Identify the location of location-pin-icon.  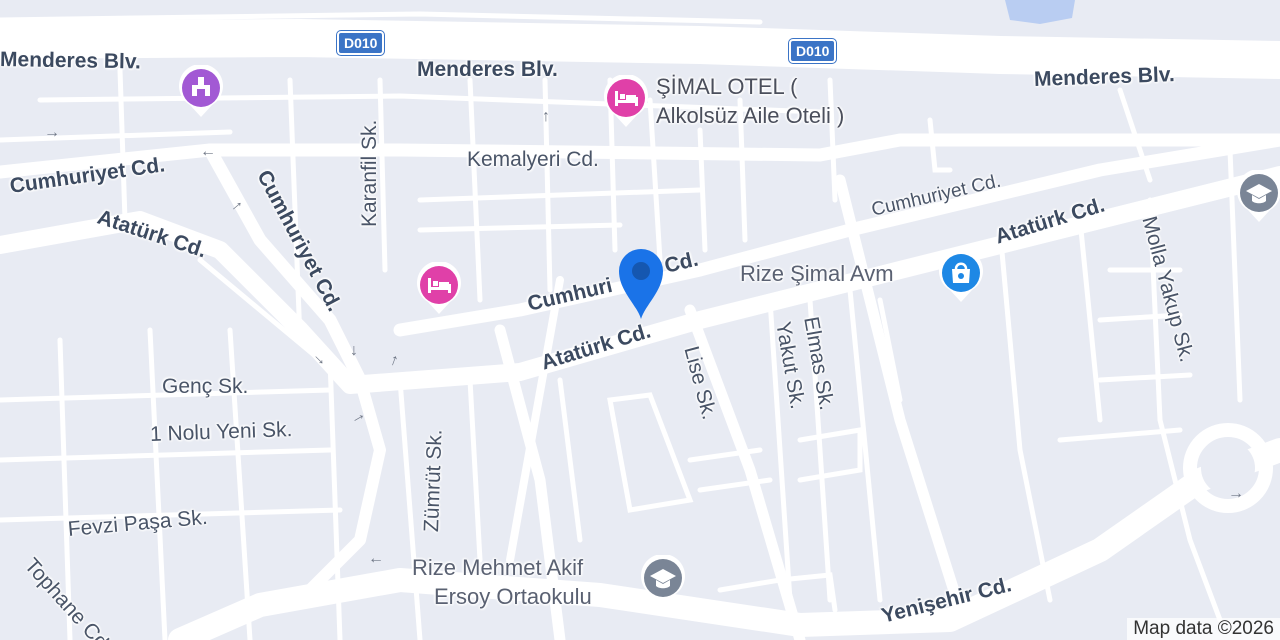
(641, 284).